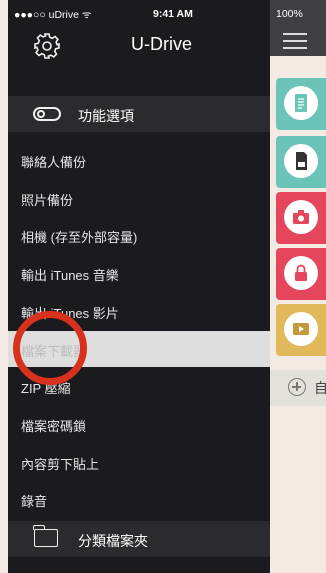 This screenshot has height=573, width=326. I want to click on document-icon, so click(301, 103).